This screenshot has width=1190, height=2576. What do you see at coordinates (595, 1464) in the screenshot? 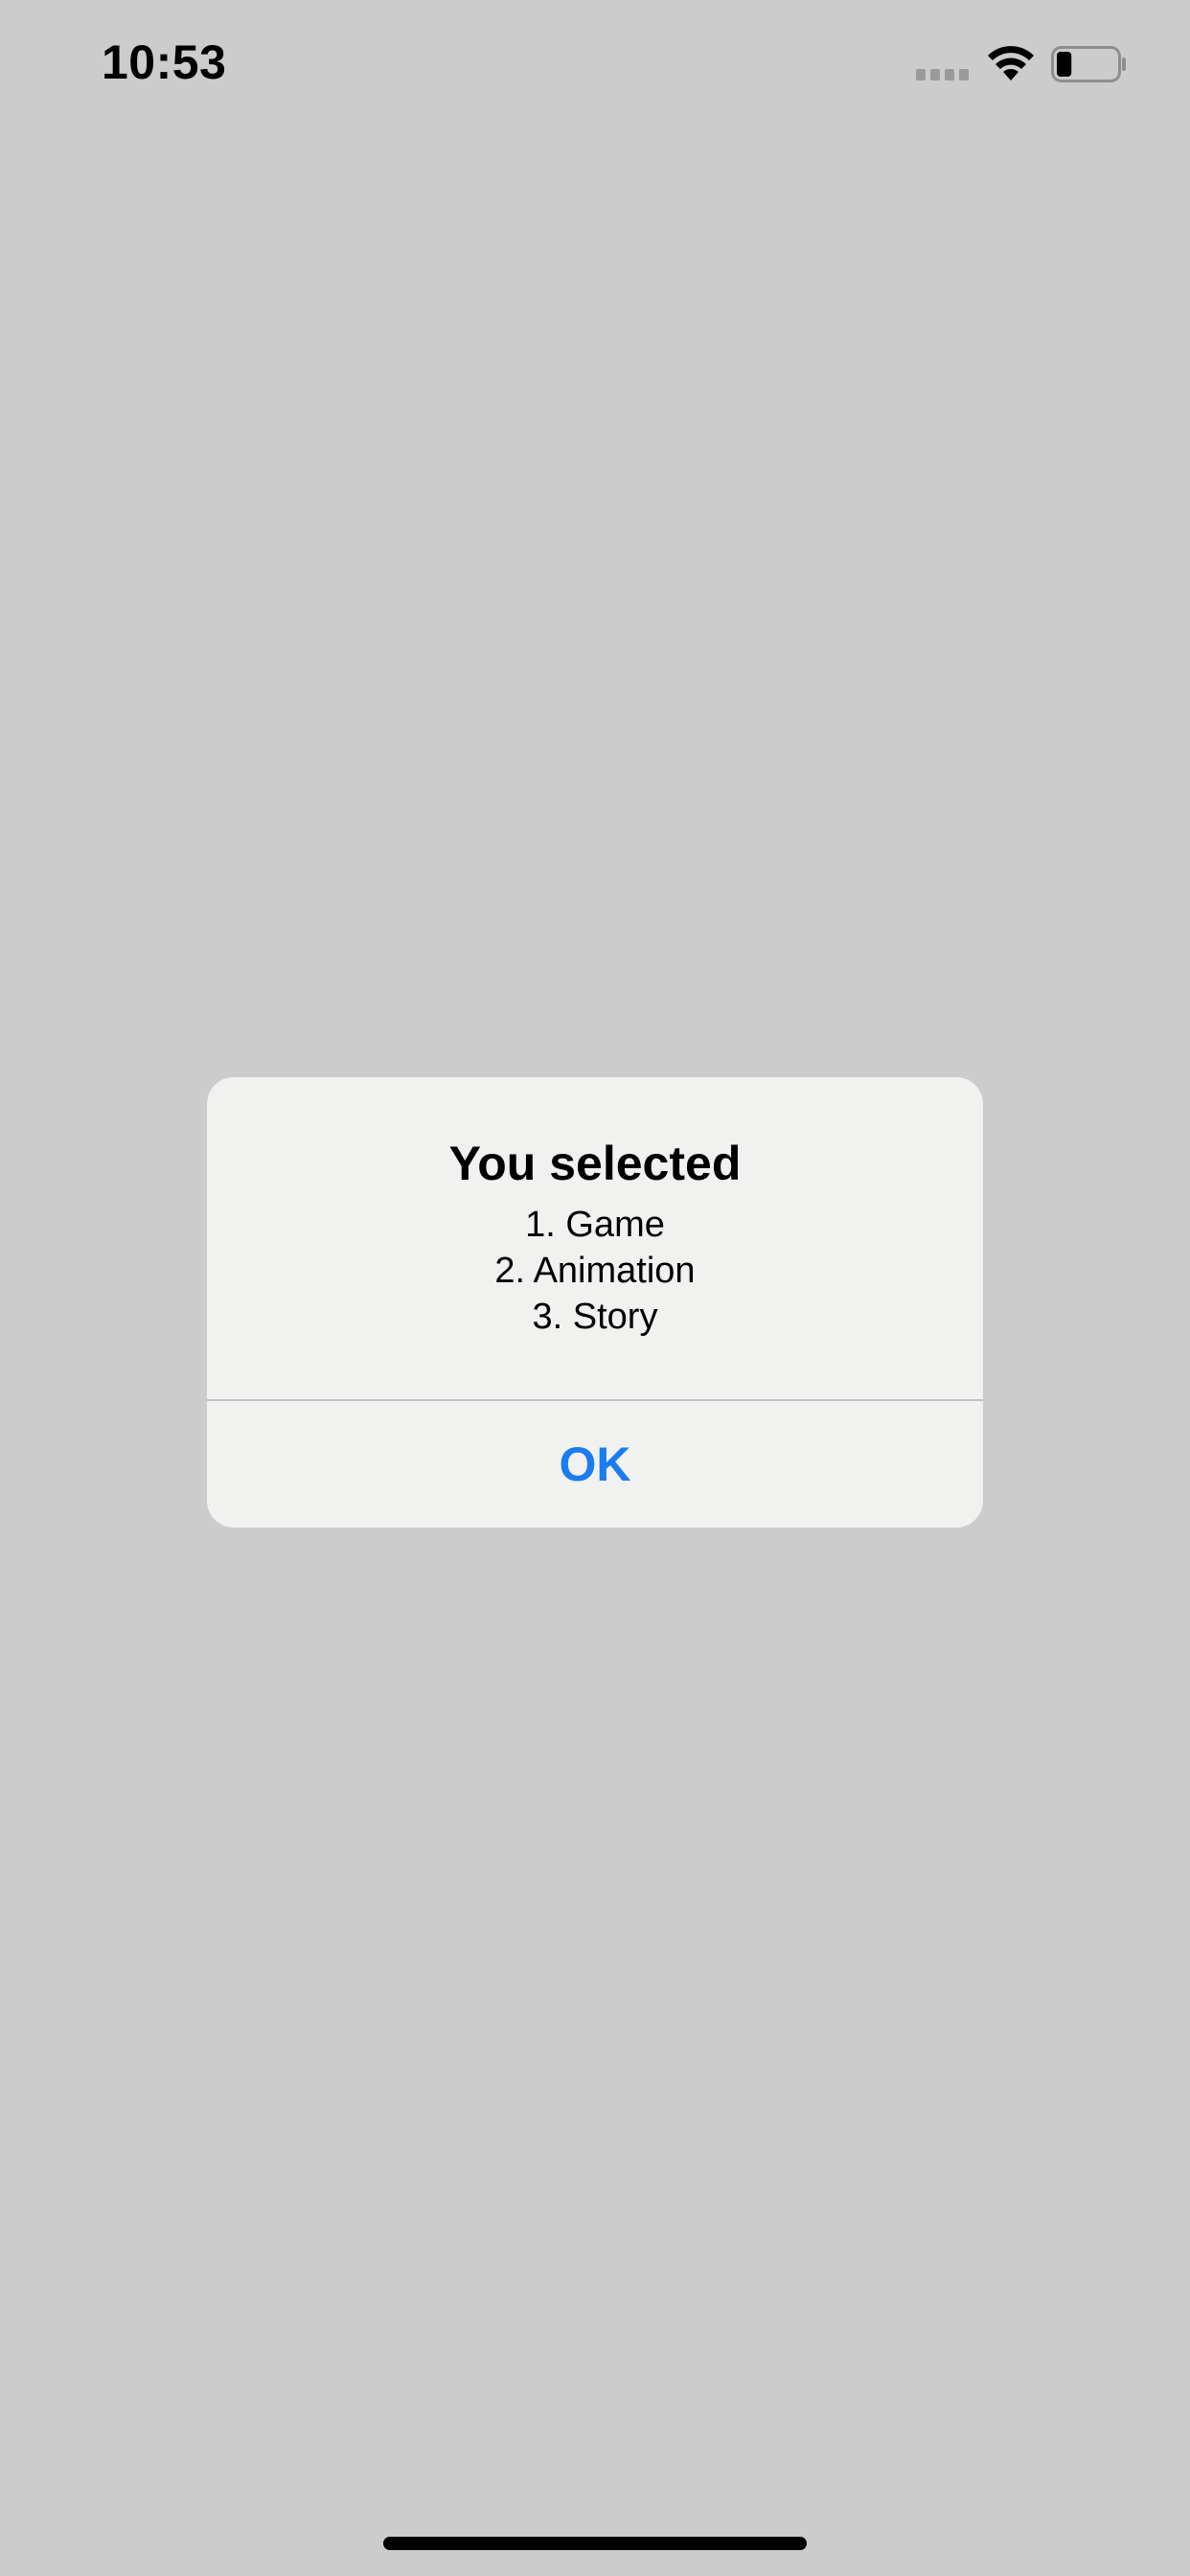
I see `ok-button: OK` at bounding box center [595, 1464].